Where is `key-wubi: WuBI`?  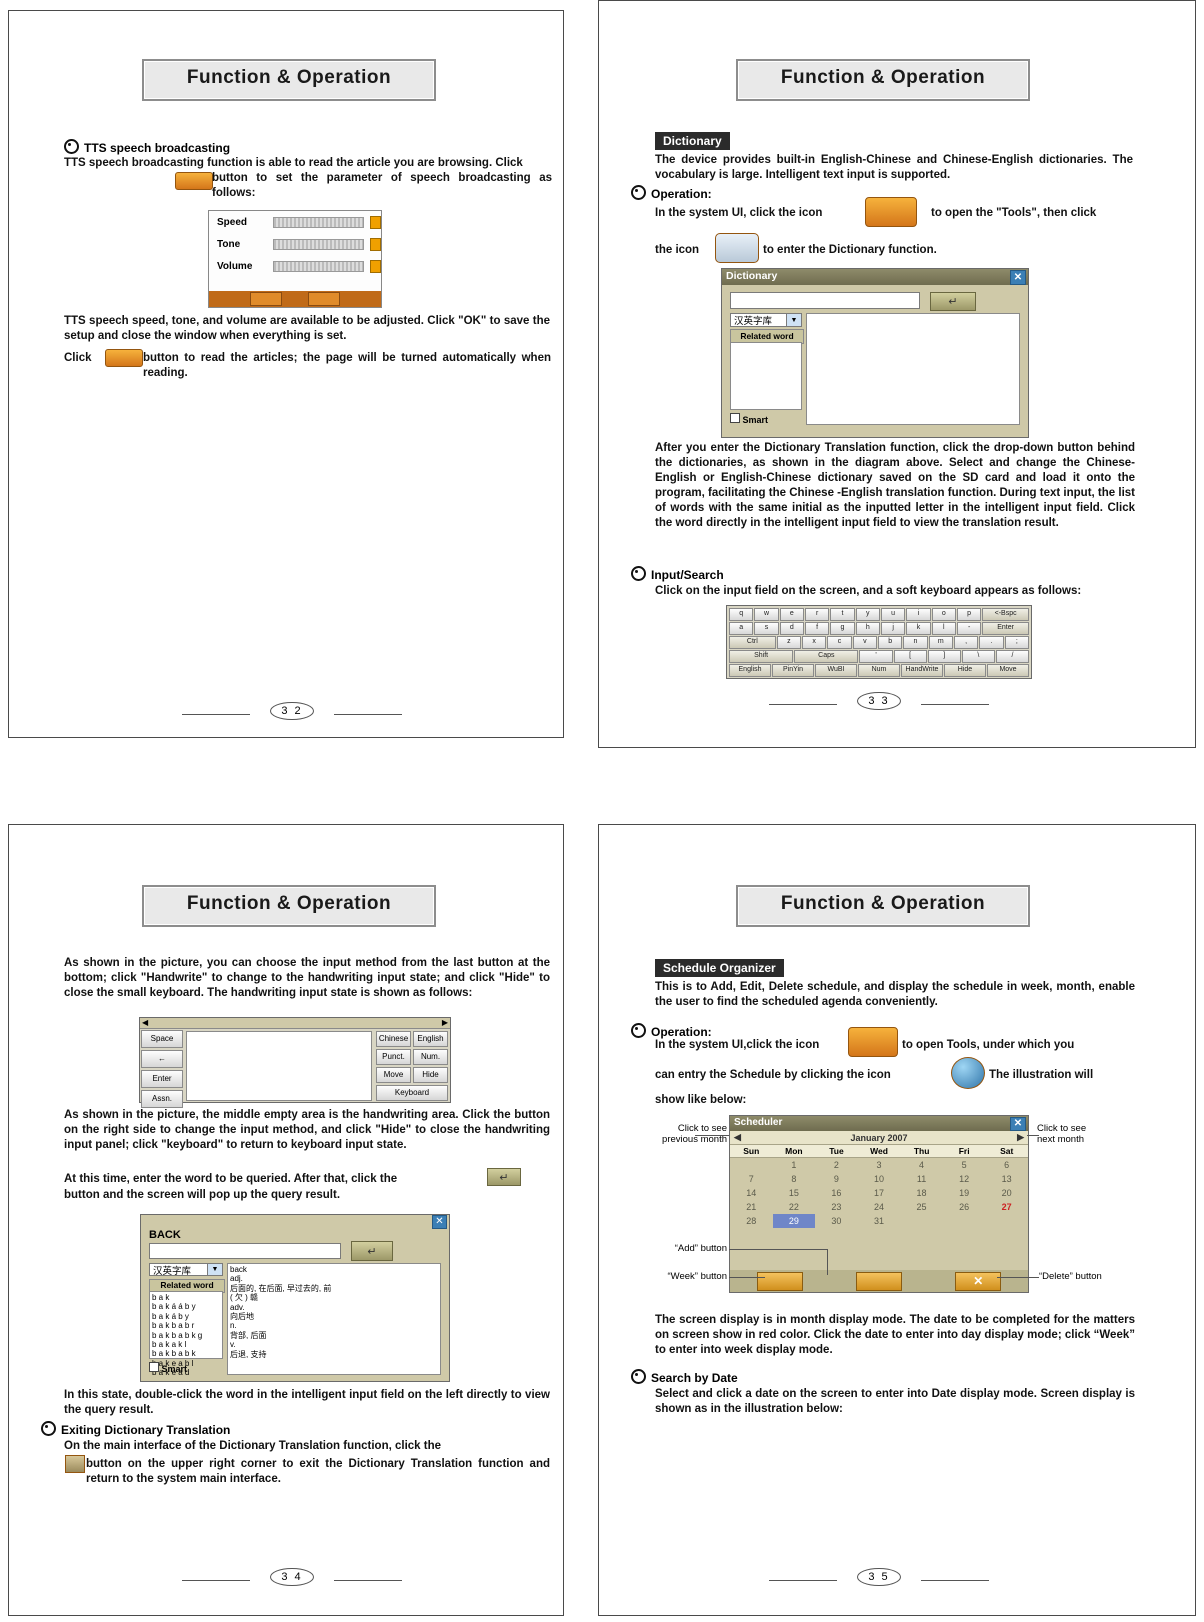 key-wubi: WuBI is located at coordinates (836, 670).